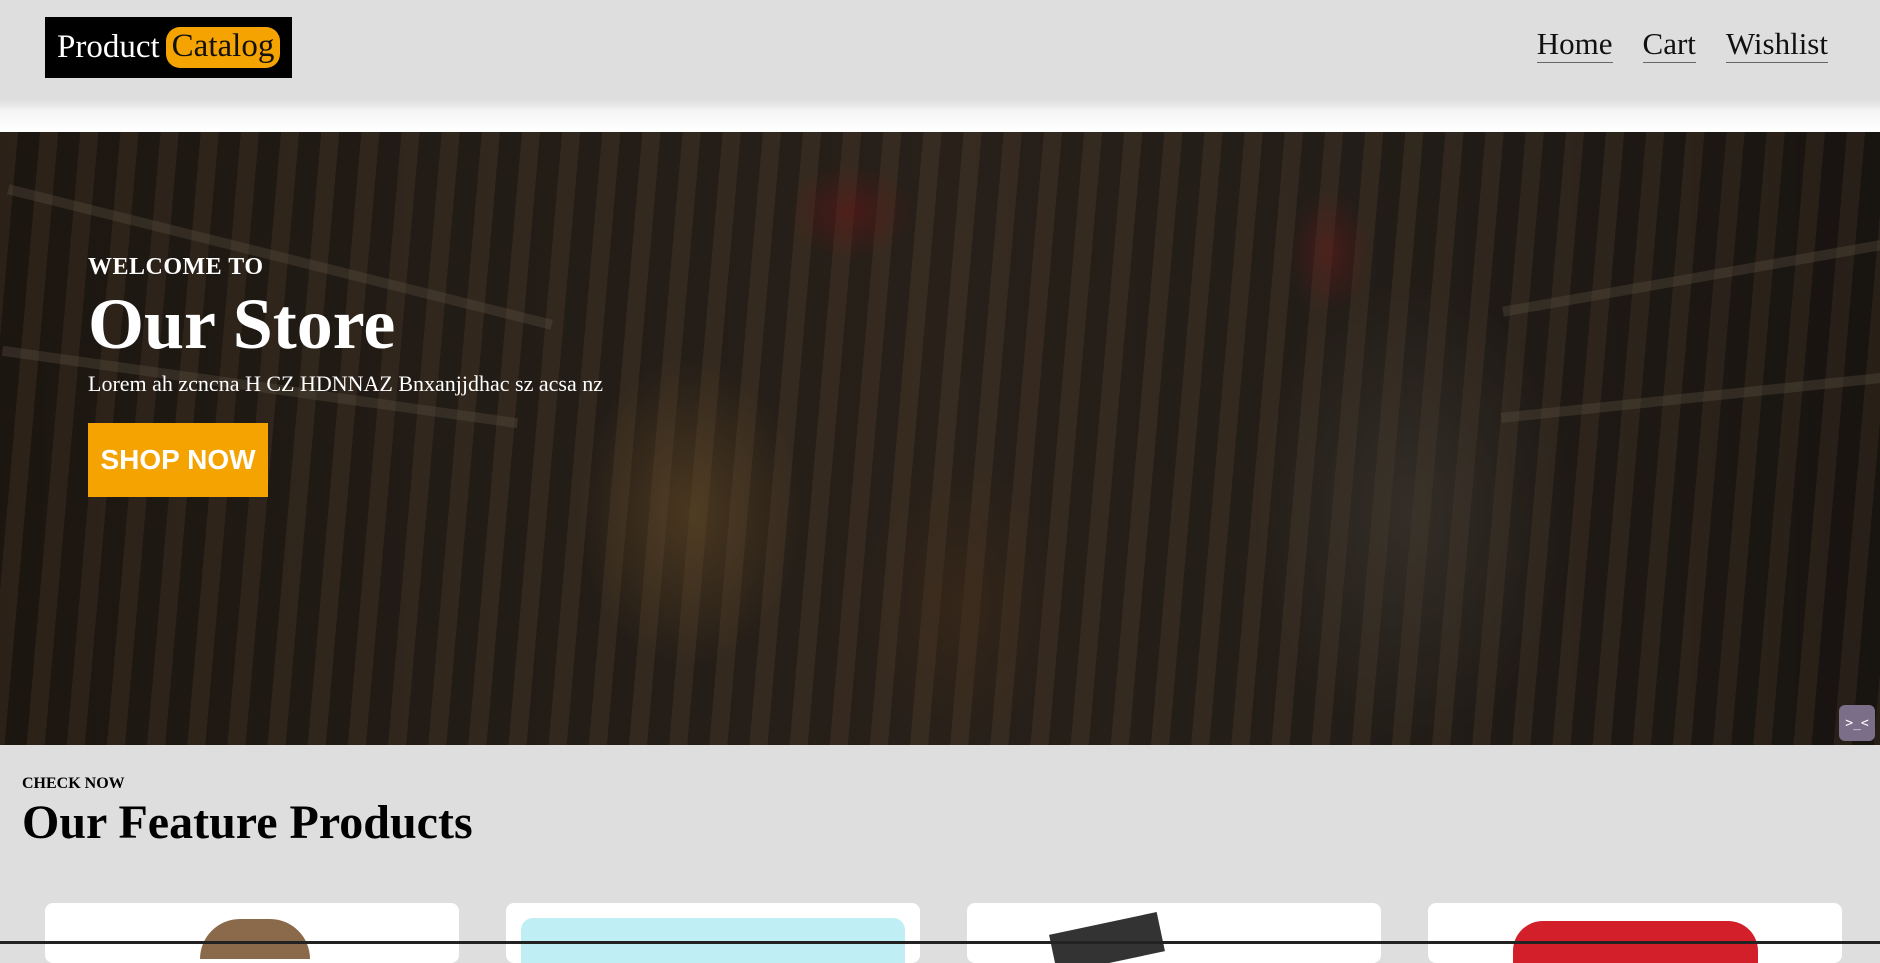 This screenshot has width=1880, height=963. I want to click on code-widget-icon: >_<, so click(1857, 723).